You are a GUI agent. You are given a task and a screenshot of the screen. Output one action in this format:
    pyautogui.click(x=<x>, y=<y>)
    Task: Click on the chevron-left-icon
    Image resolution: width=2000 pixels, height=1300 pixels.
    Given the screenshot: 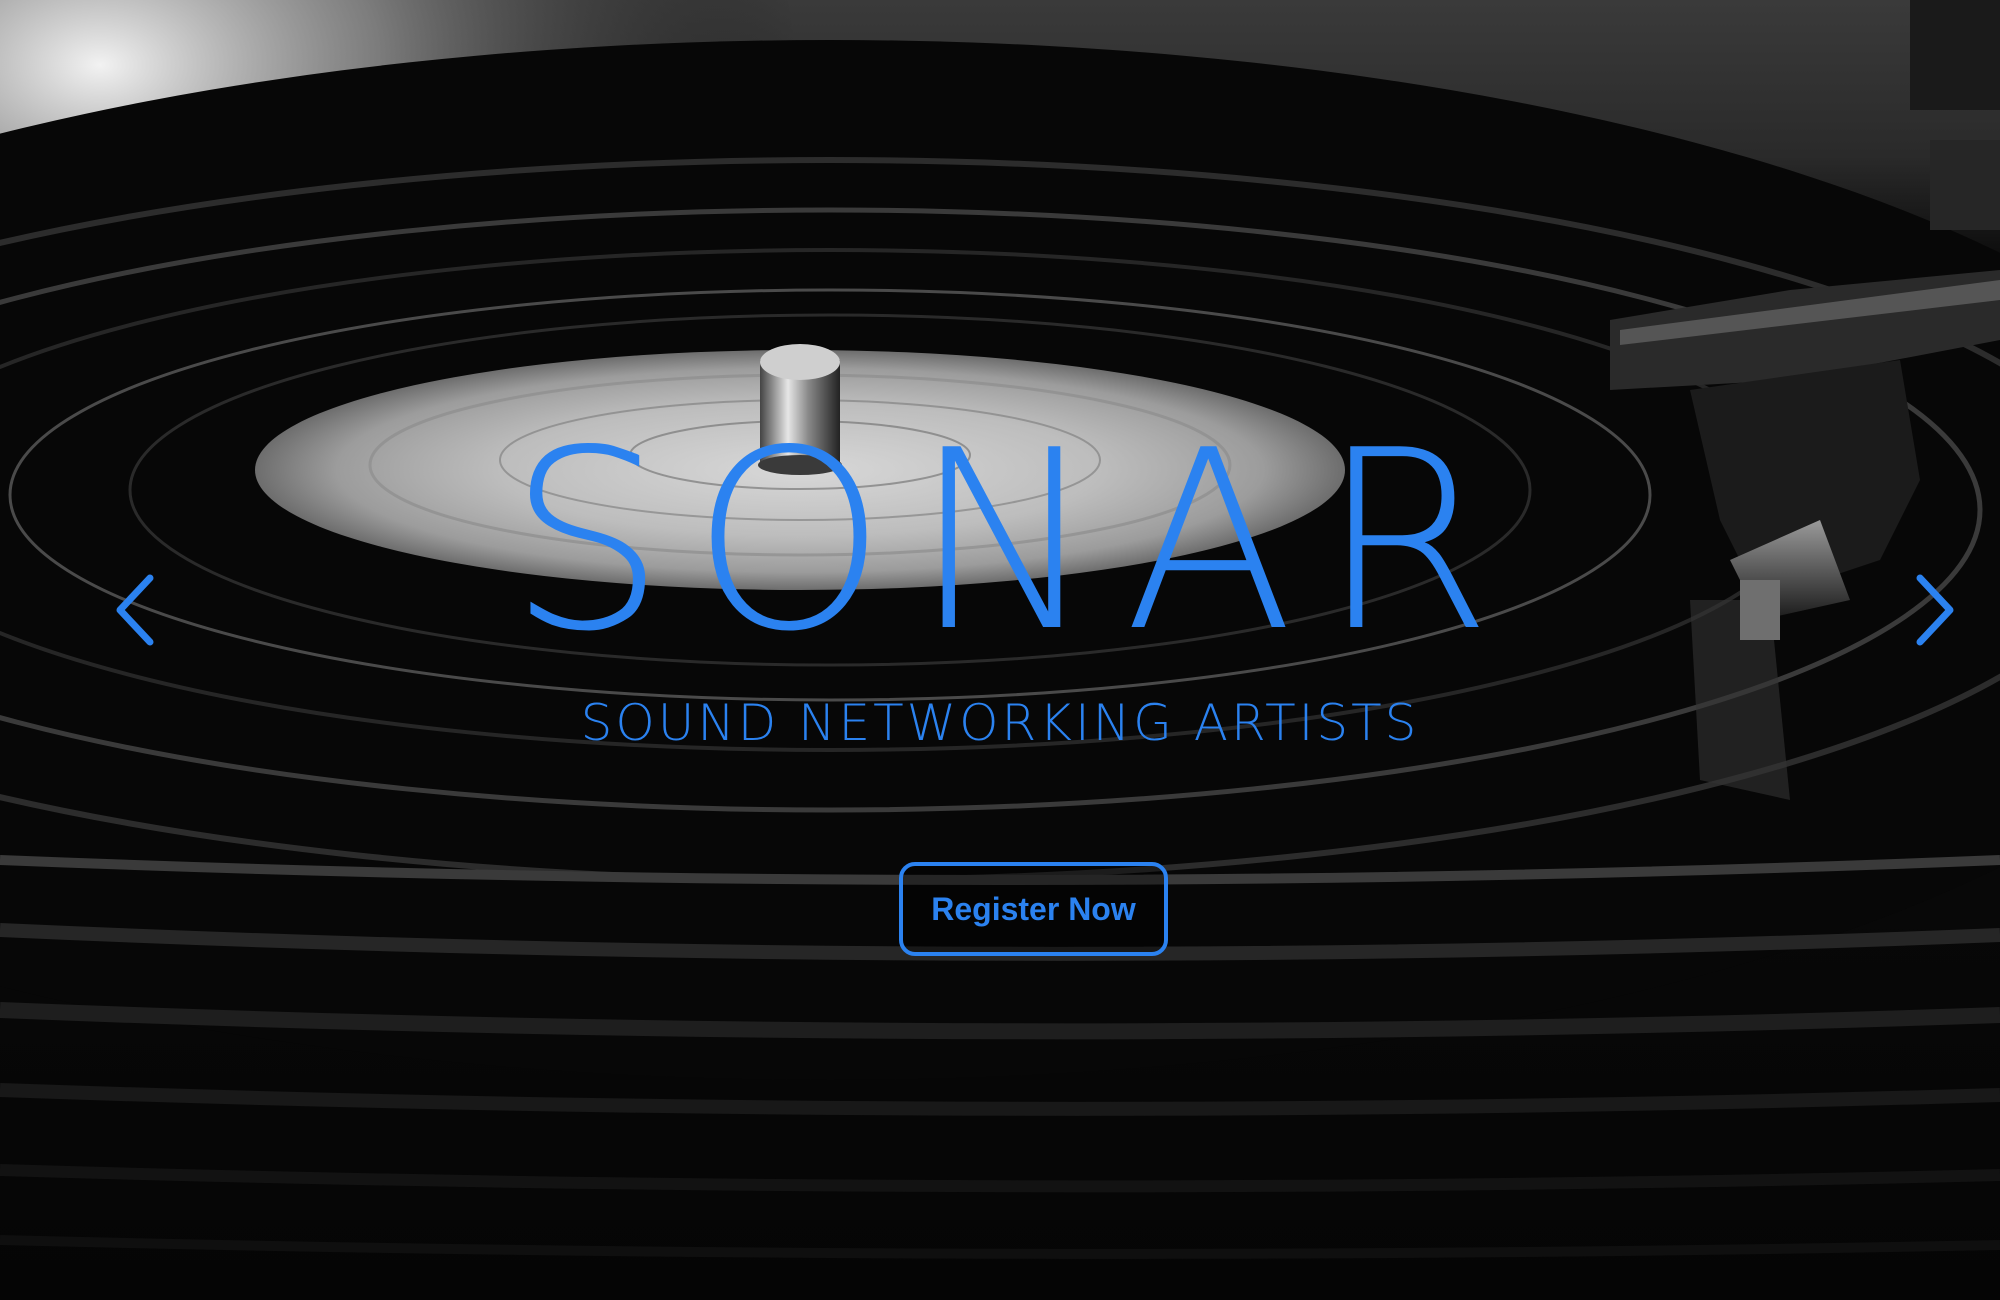 What is the action you would take?
    pyautogui.click(x=135, y=610)
    